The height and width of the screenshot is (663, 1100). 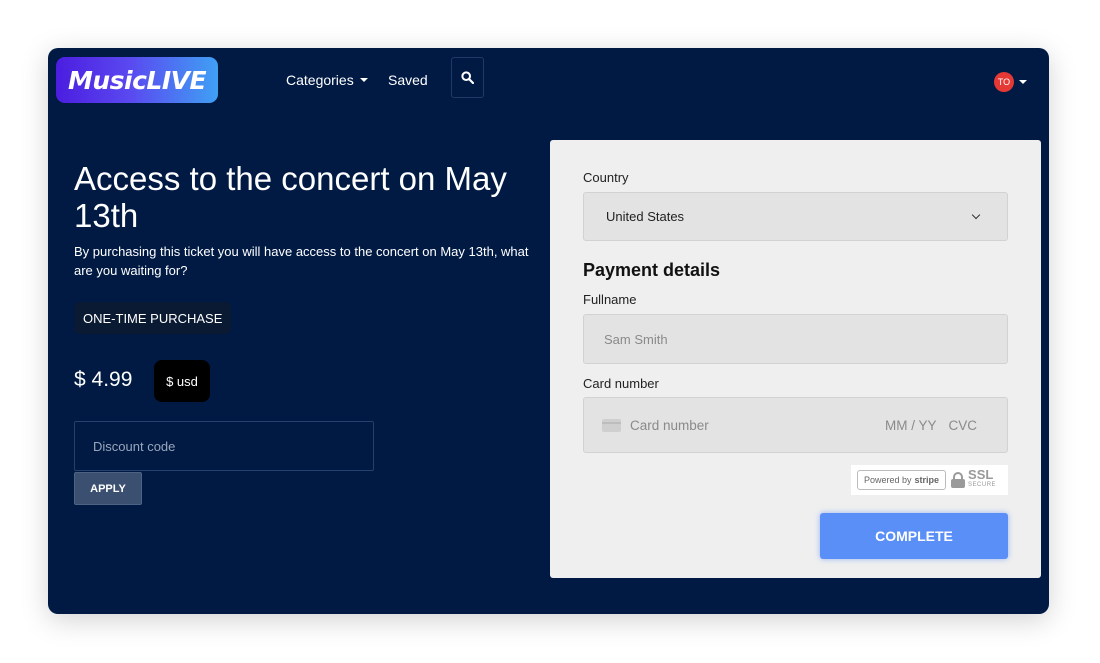 I want to click on country-value: United States, so click(x=645, y=216).